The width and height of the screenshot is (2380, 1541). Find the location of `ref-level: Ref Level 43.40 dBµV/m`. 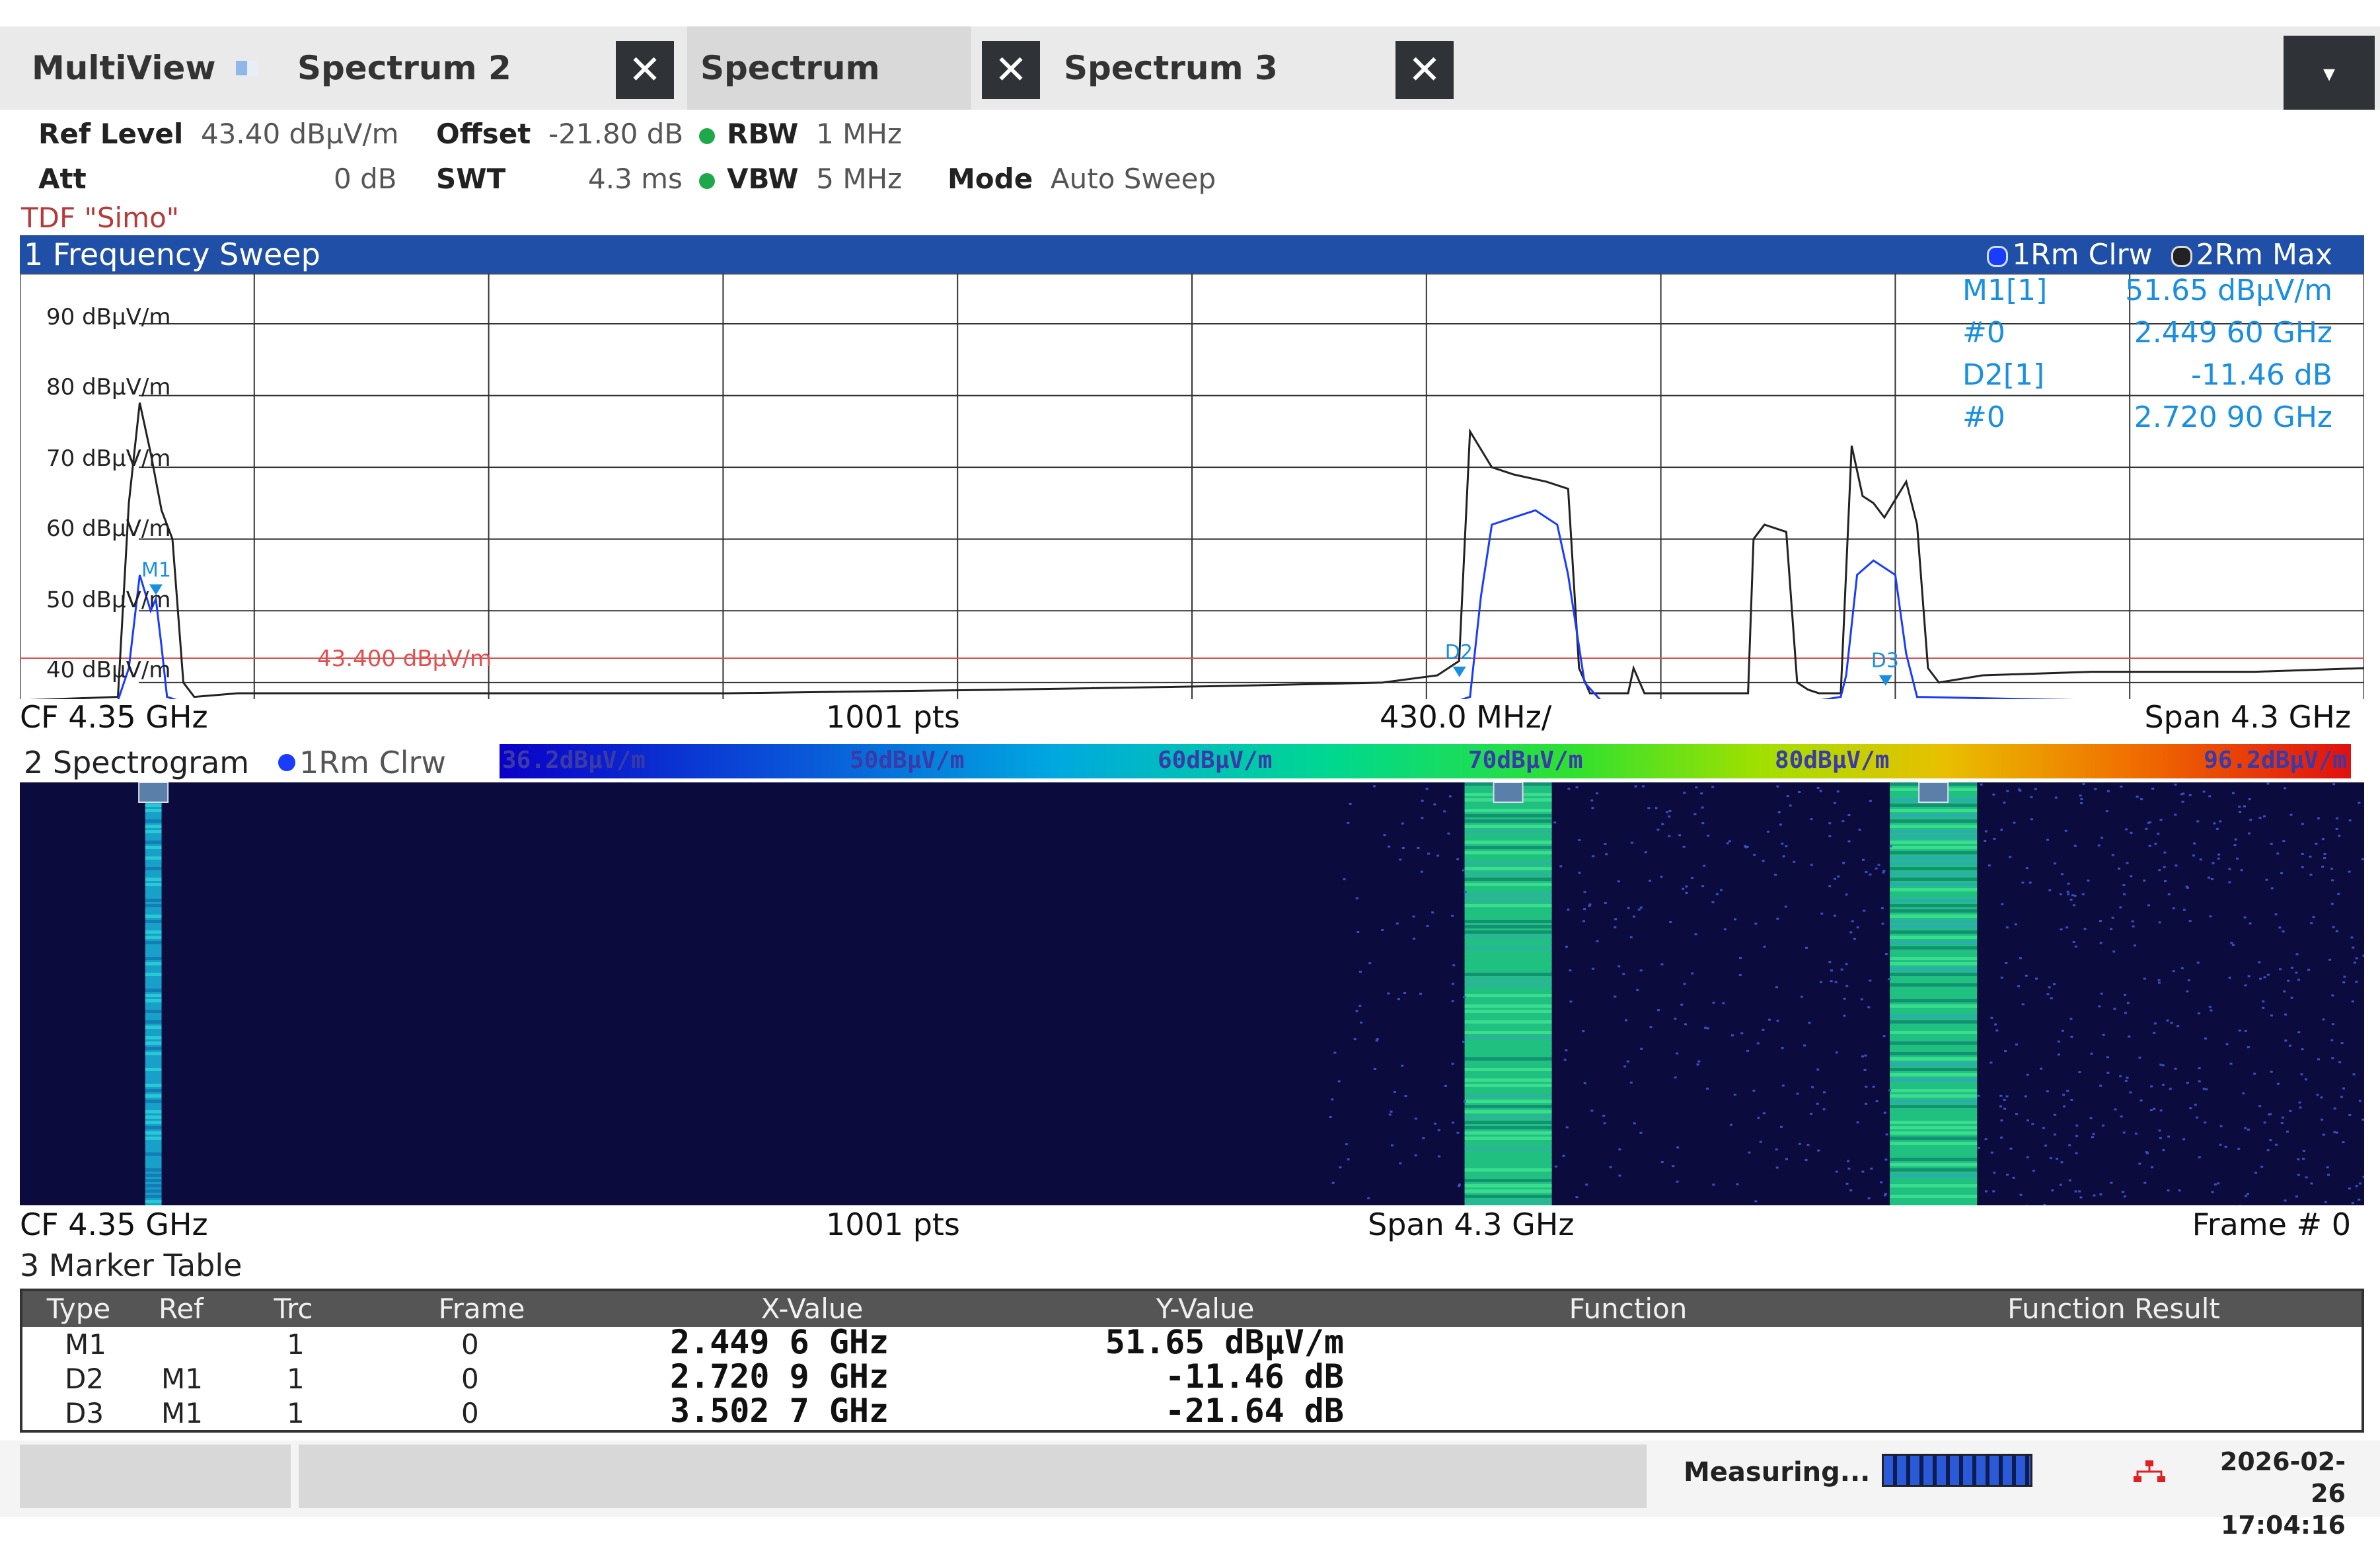

ref-level: Ref Level 43.40 dBµV/m is located at coordinates (218, 134).